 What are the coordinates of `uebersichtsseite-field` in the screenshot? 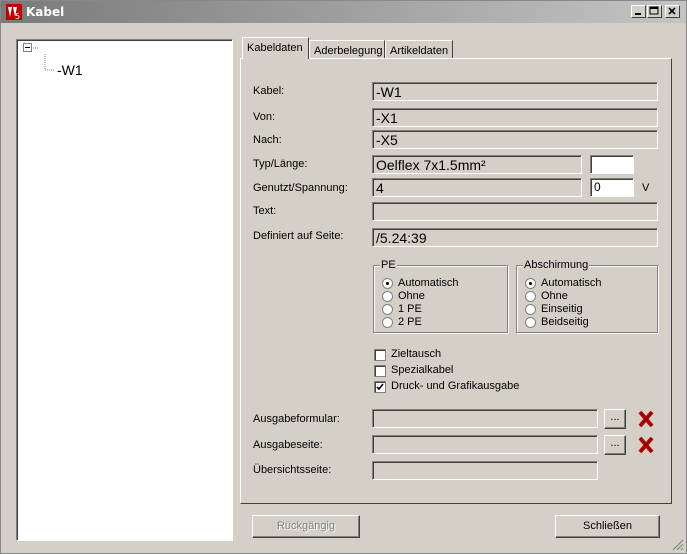 It's located at (485, 470).